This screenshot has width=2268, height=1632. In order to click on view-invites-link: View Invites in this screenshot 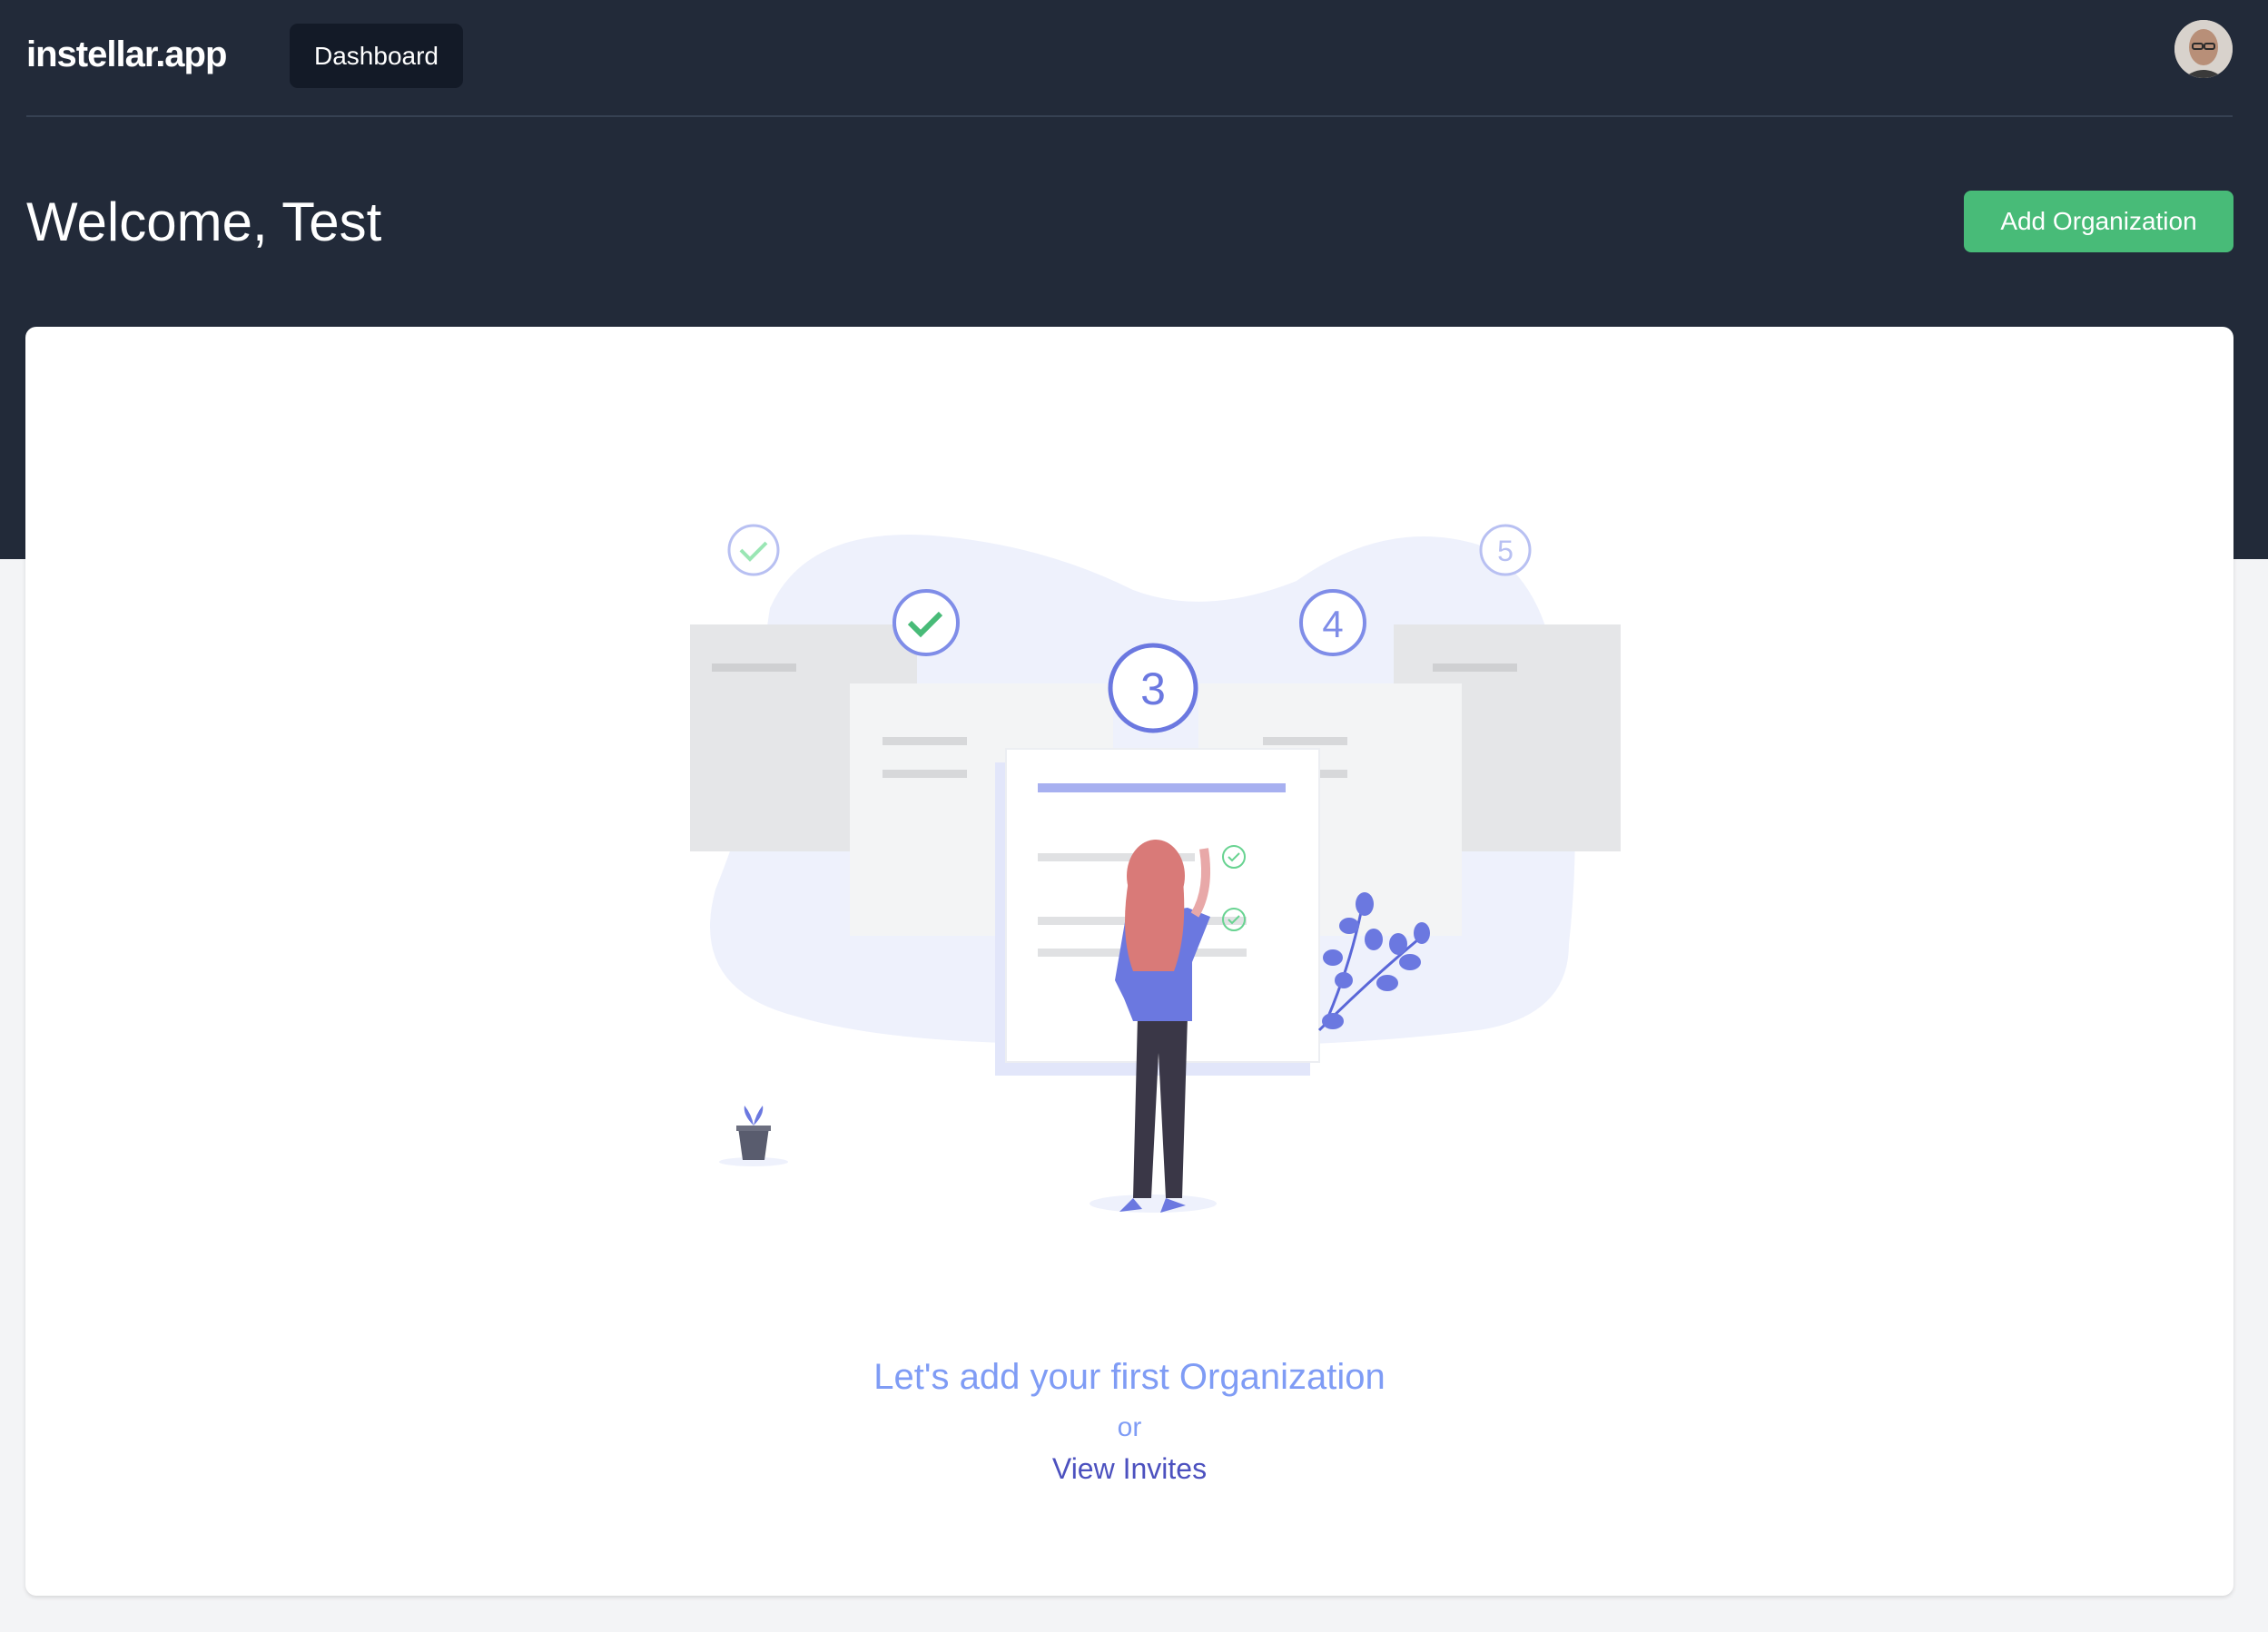, I will do `click(1129, 1469)`.